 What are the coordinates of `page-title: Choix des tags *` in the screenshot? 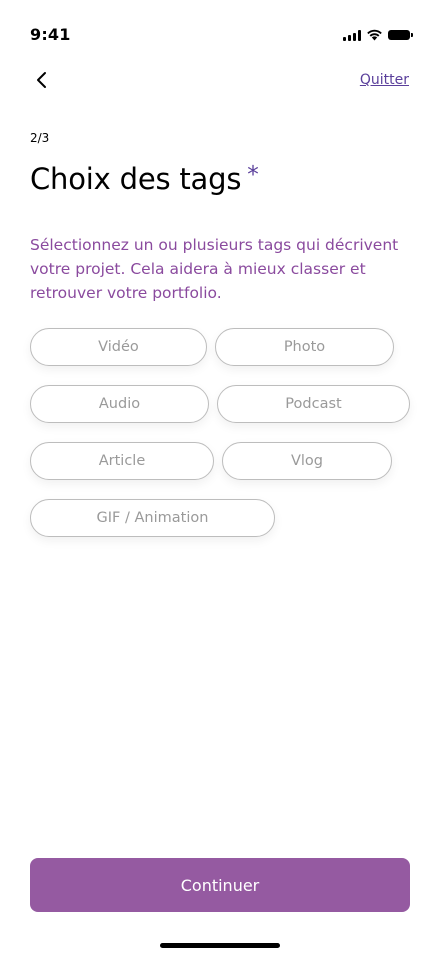 It's located at (144, 179).